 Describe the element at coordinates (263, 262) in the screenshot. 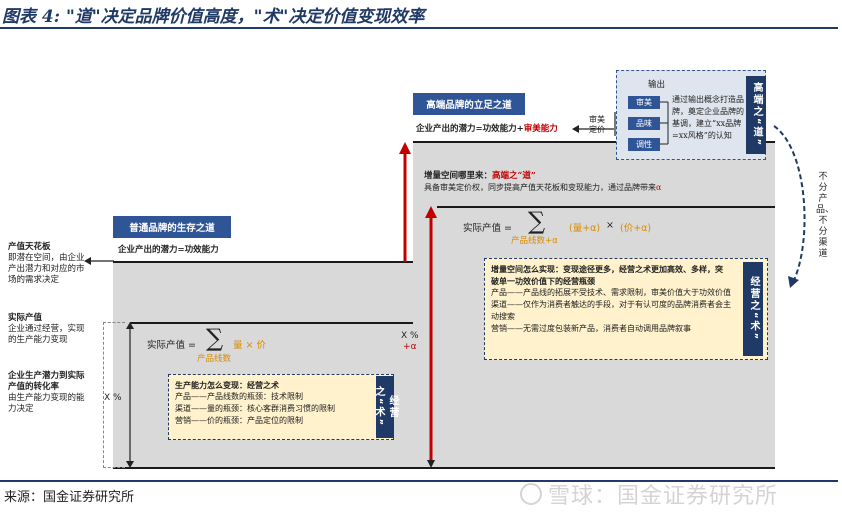

I see `left-ceiling-line` at that location.